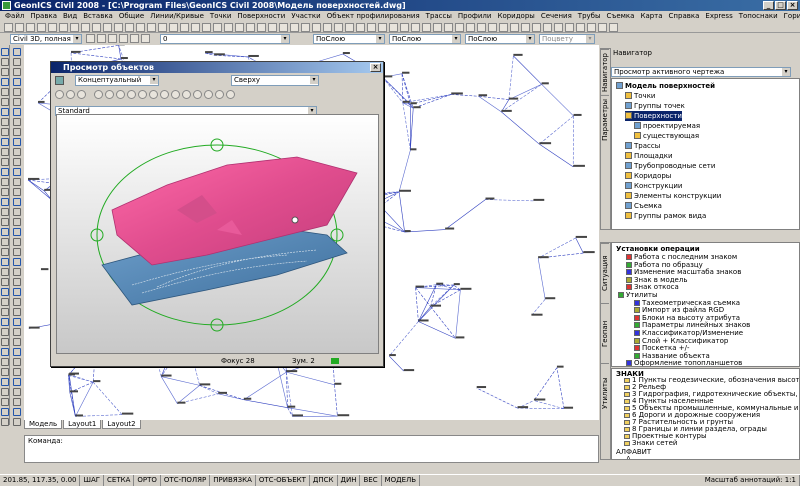  I want to click on tree-item: проектируемая, so click(667, 126).